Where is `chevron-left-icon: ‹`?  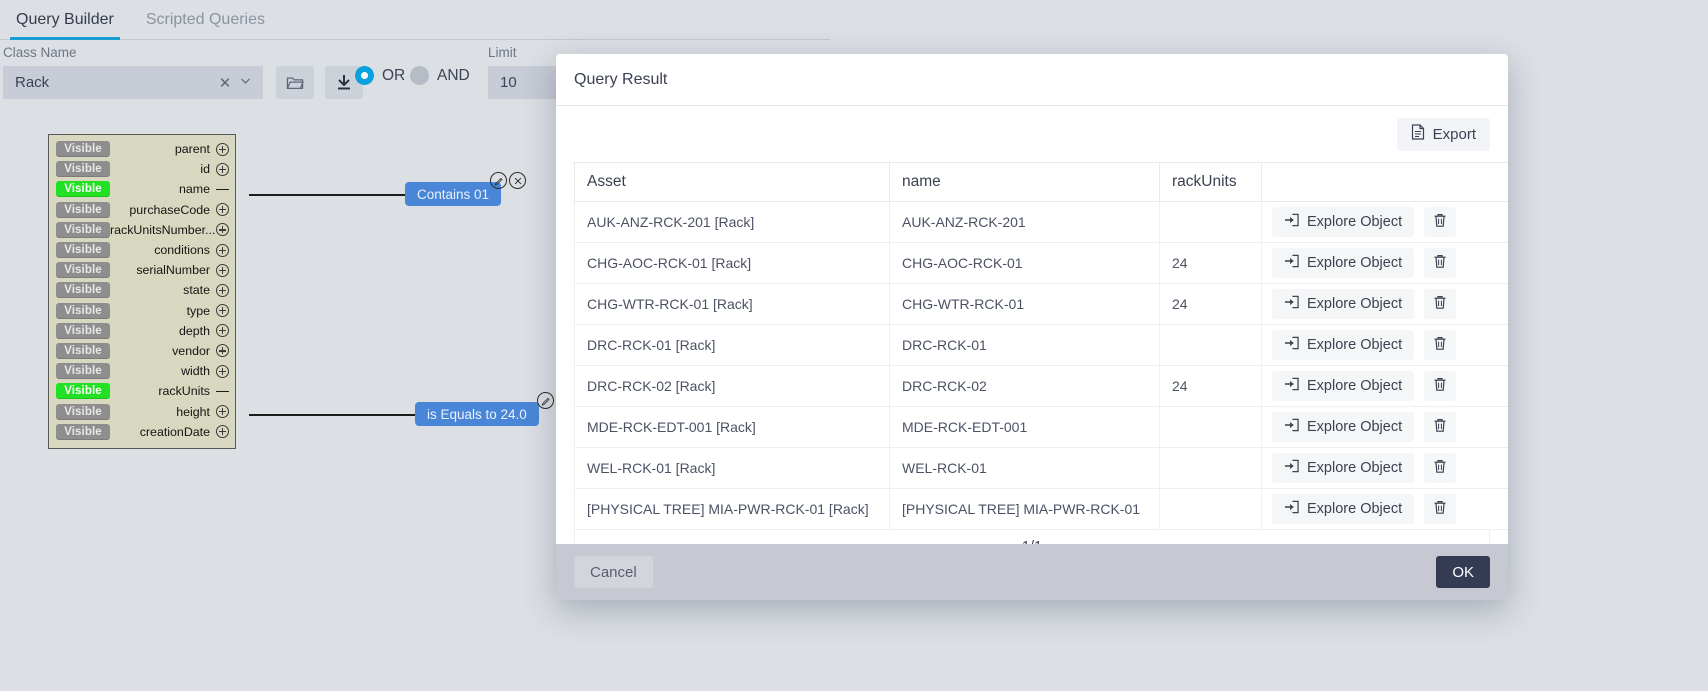 chevron-left-icon: ‹ is located at coordinates (624, 541).